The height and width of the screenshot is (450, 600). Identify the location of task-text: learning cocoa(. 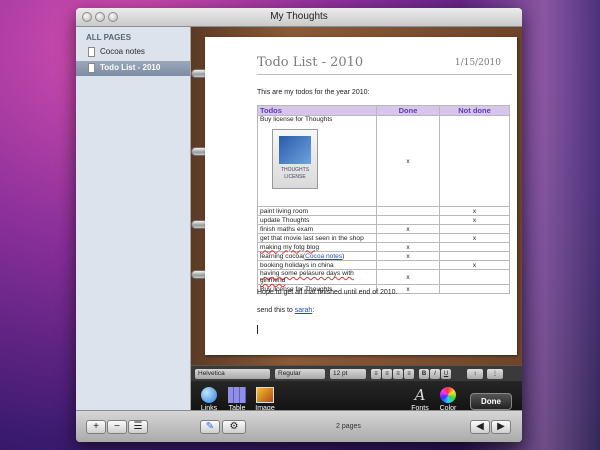
(283, 256).